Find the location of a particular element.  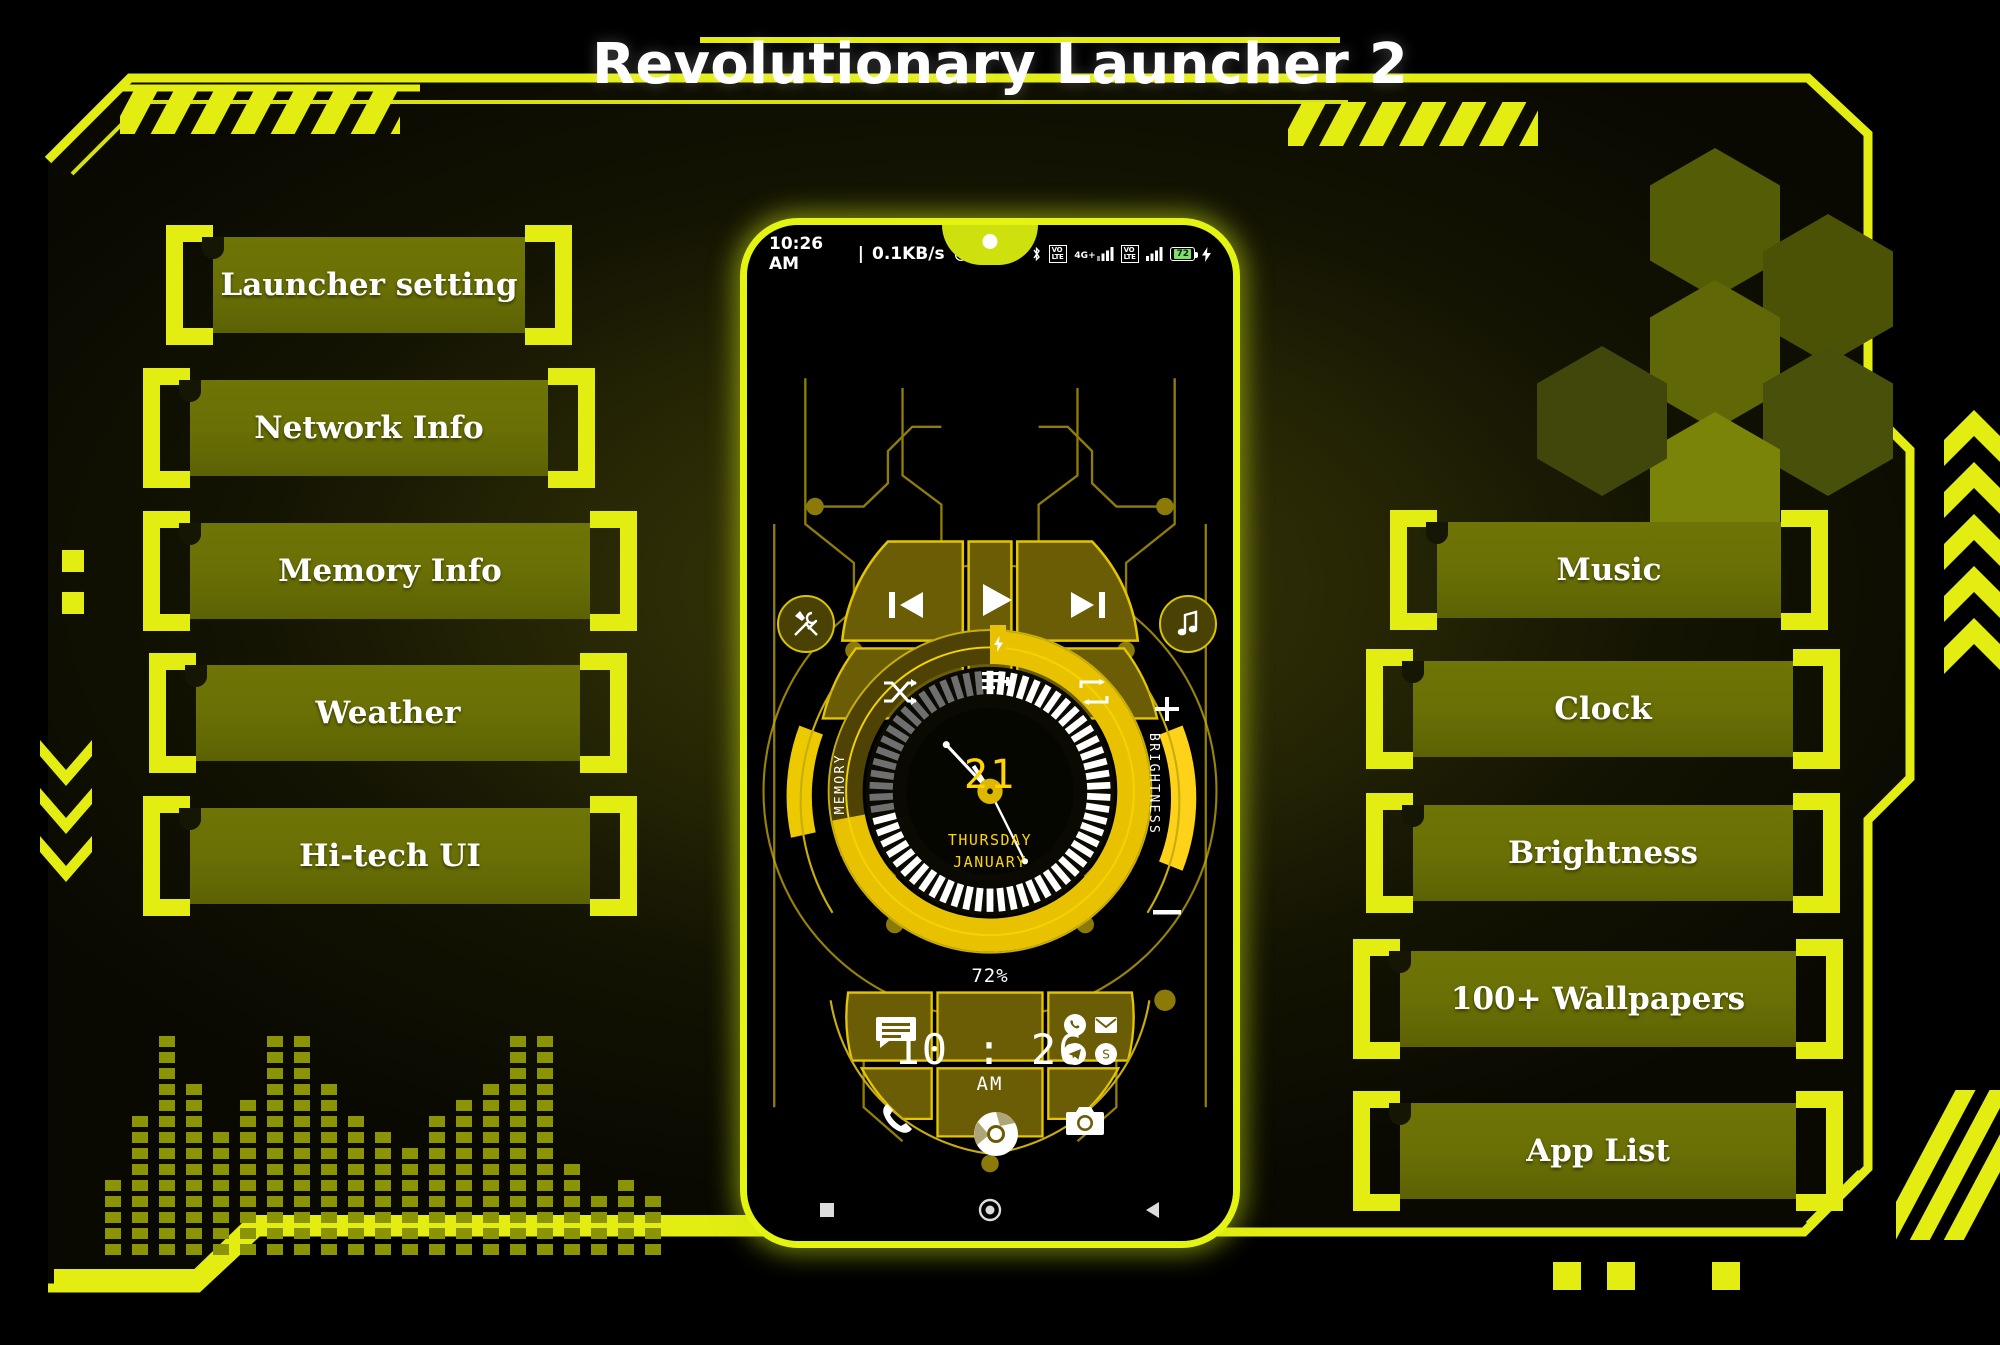

brightness-decrease-button is located at coordinates (1167, 909).